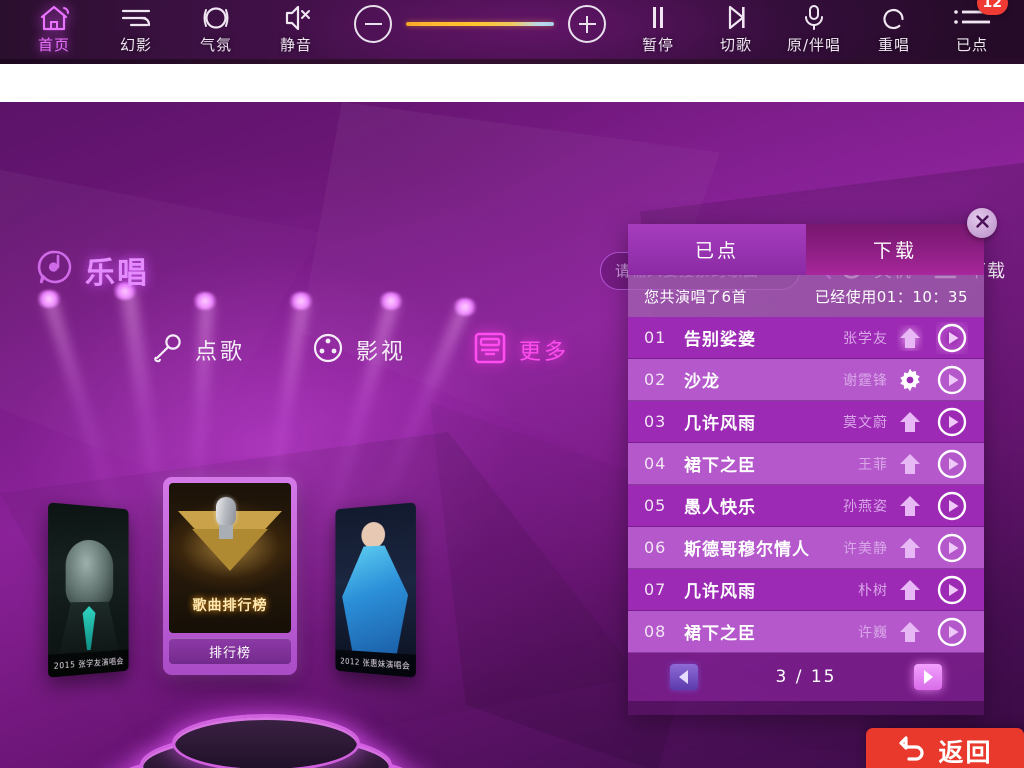  What do you see at coordinates (806, 338) in the screenshot?
I see `table-row: 01 告别娑婆 张学友` at bounding box center [806, 338].